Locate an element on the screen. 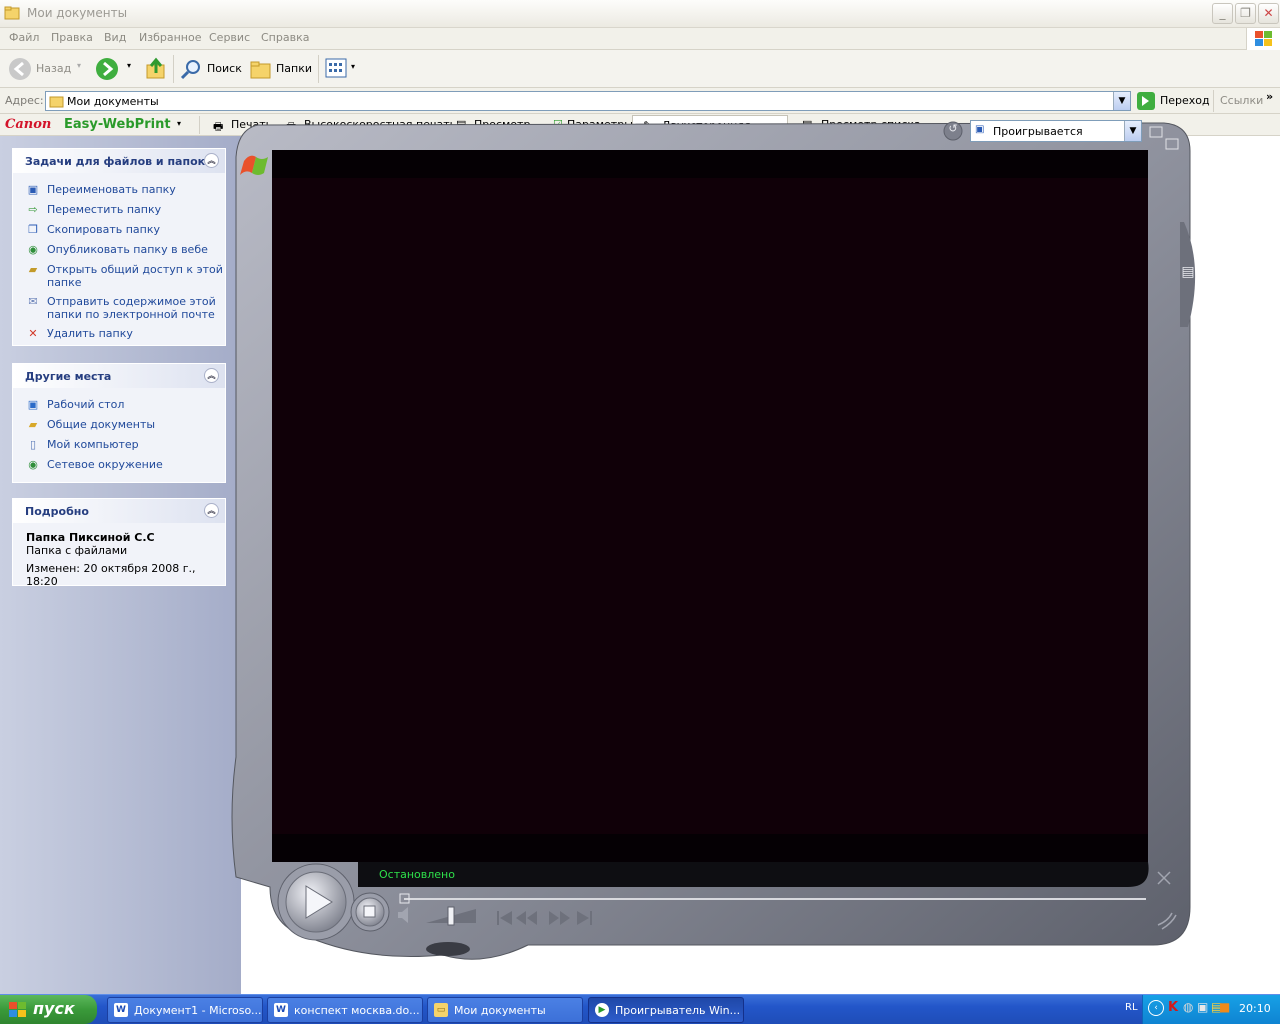 This screenshot has height=1024, width=1280. seek-slider is located at coordinates (774, 899).